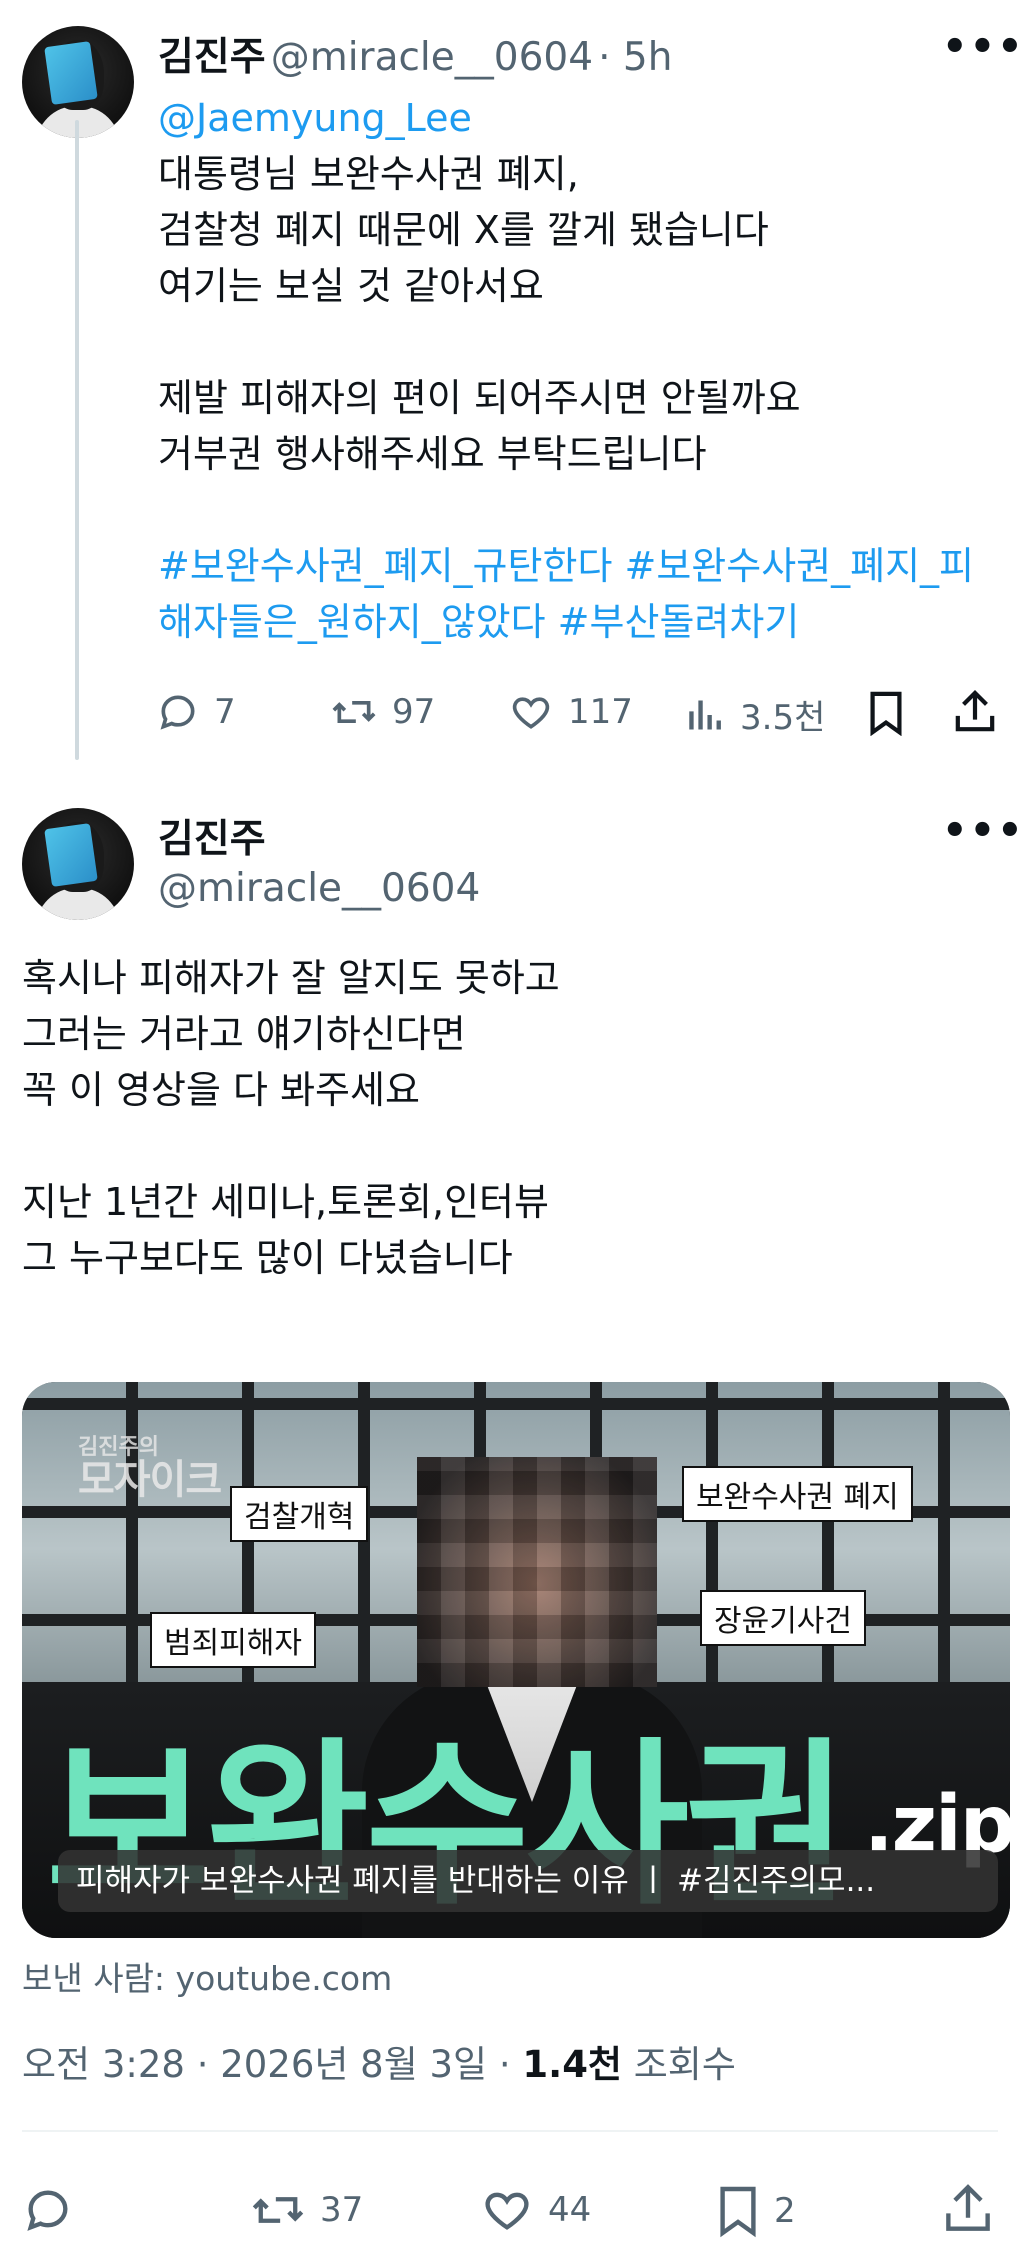 Image resolution: width=1021 pixels, height=2266 pixels. What do you see at coordinates (118, 1447) in the screenshot?
I see `brand-small: 김진주의` at bounding box center [118, 1447].